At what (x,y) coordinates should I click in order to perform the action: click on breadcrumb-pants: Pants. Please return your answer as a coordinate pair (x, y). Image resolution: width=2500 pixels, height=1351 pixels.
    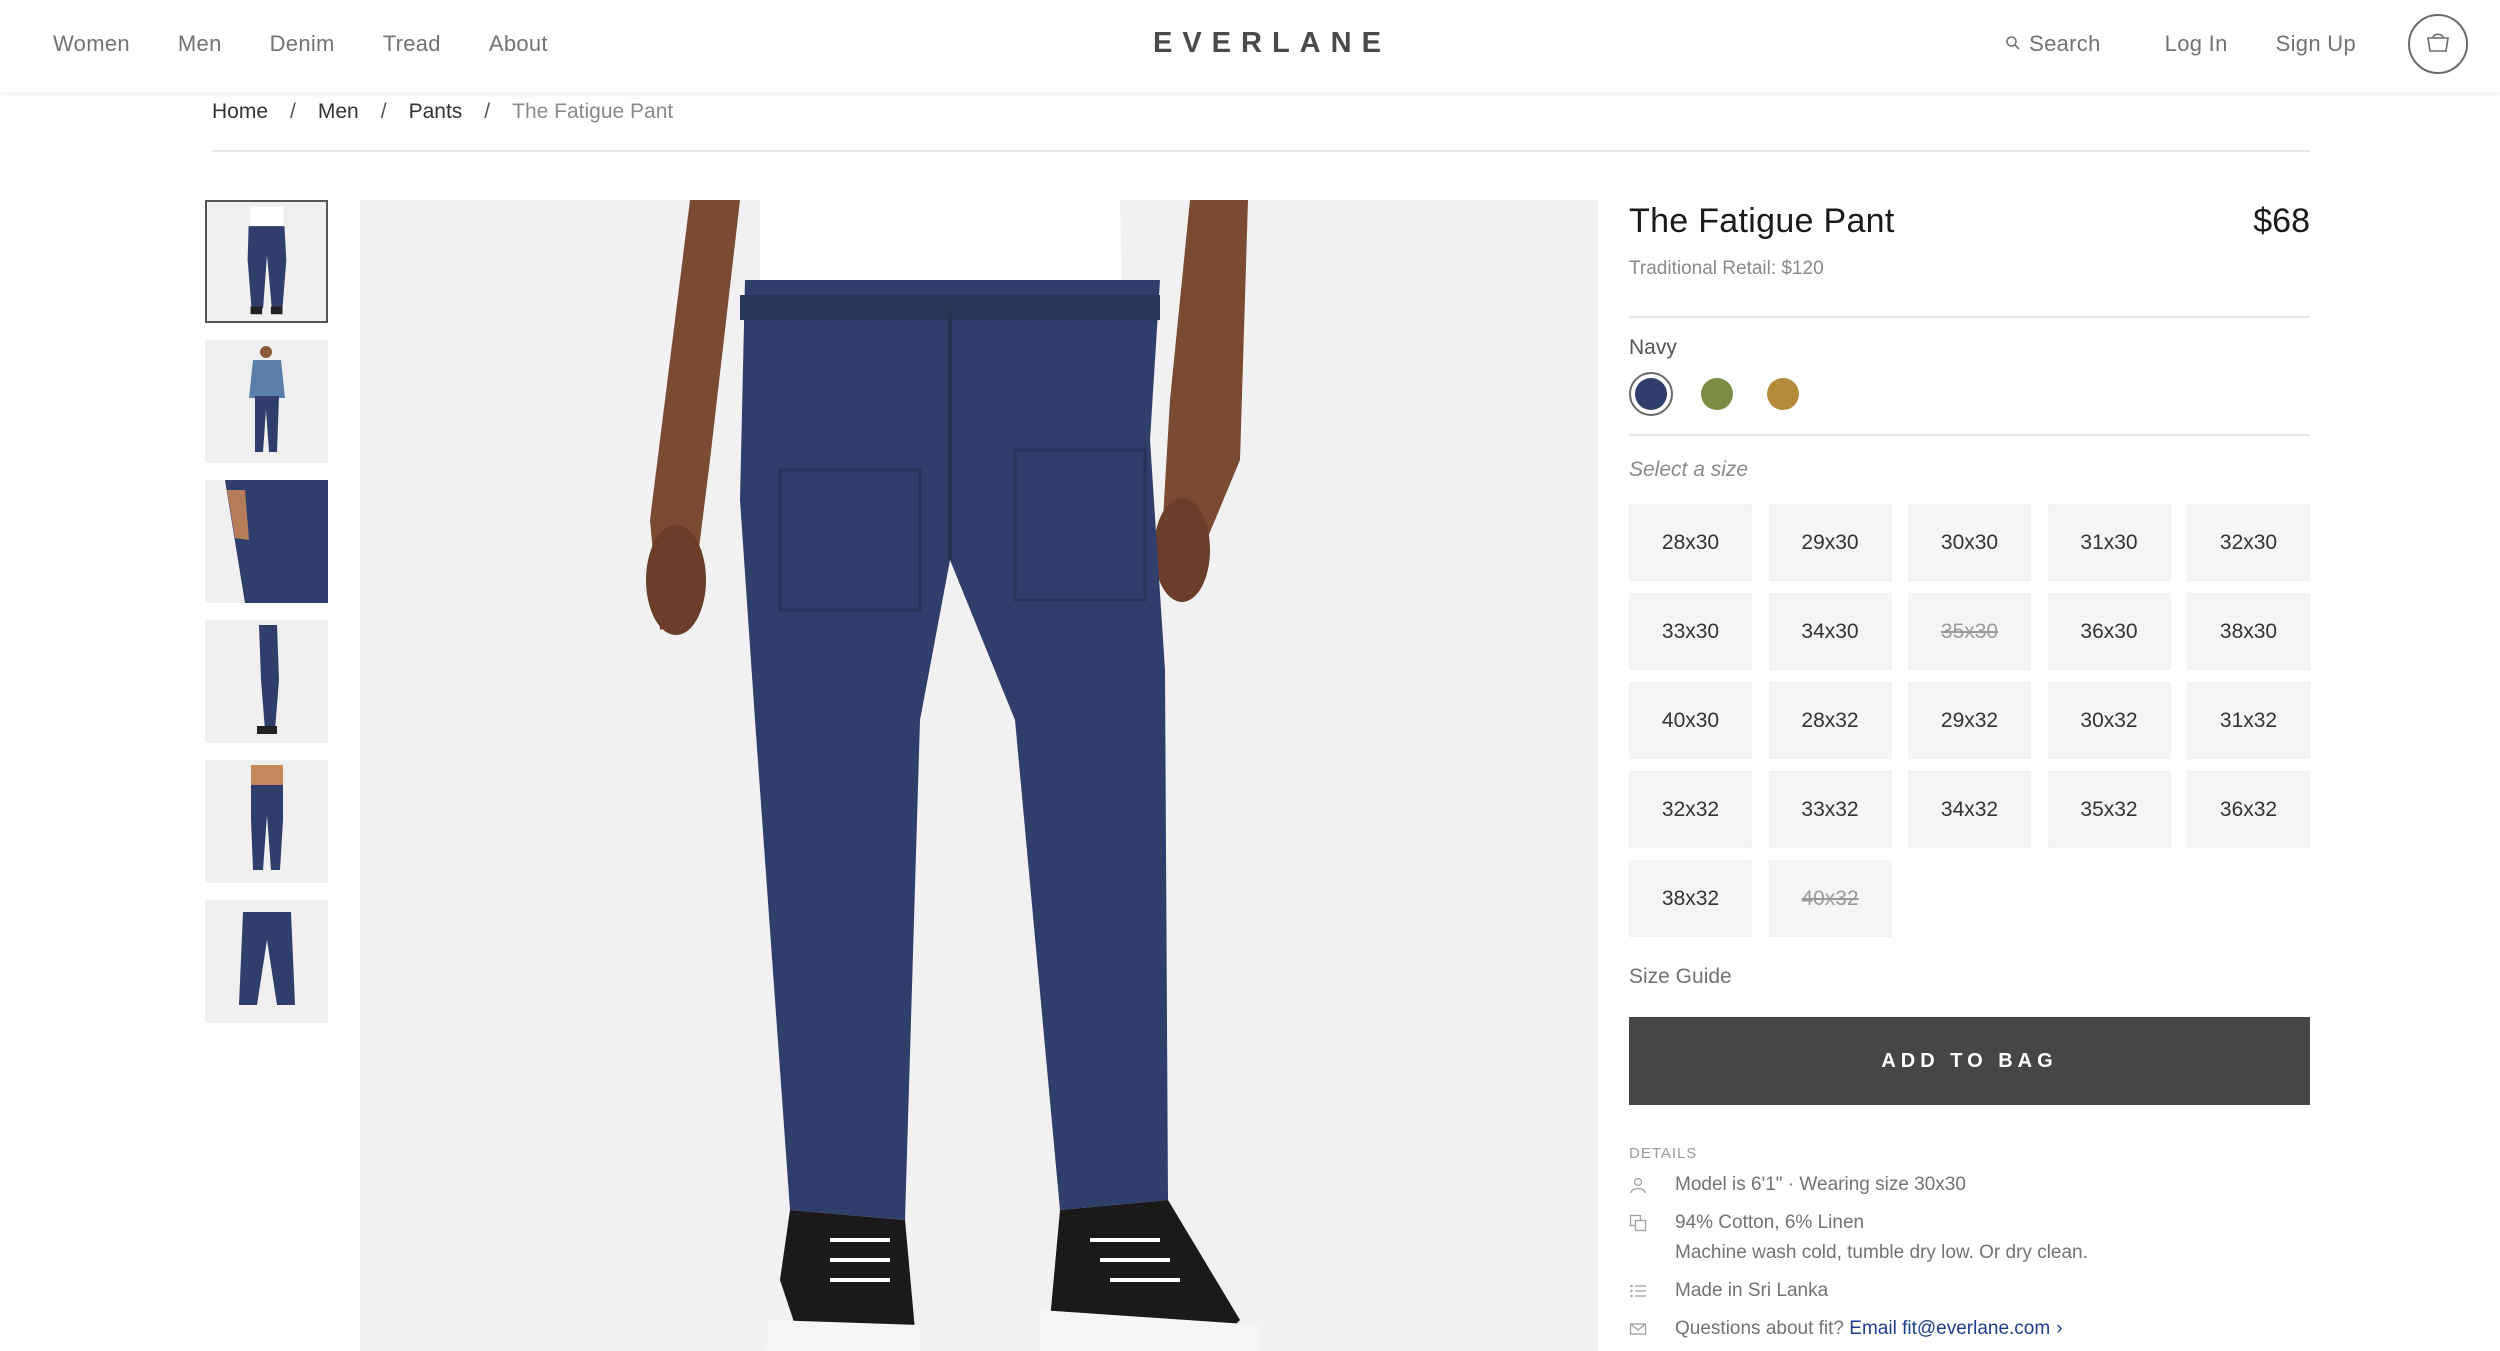
    Looking at the image, I should click on (436, 112).